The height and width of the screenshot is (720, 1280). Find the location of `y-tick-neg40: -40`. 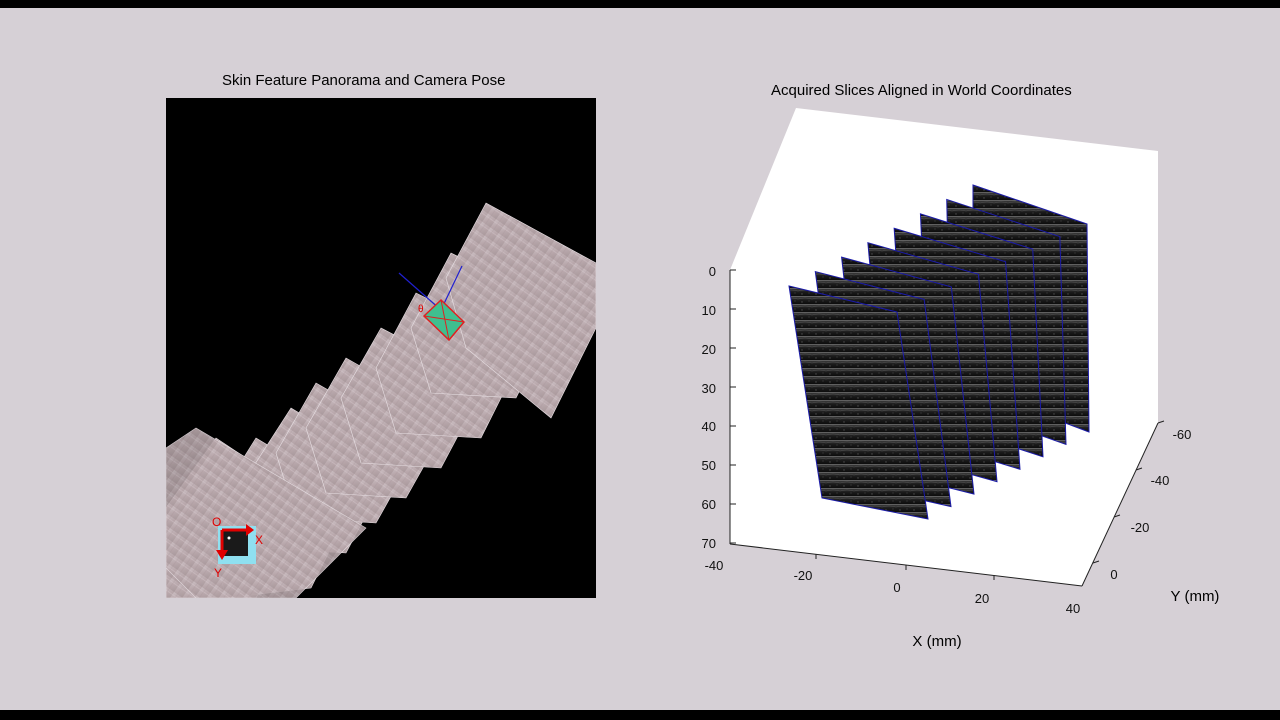

y-tick-neg40: -40 is located at coordinates (1160, 480).